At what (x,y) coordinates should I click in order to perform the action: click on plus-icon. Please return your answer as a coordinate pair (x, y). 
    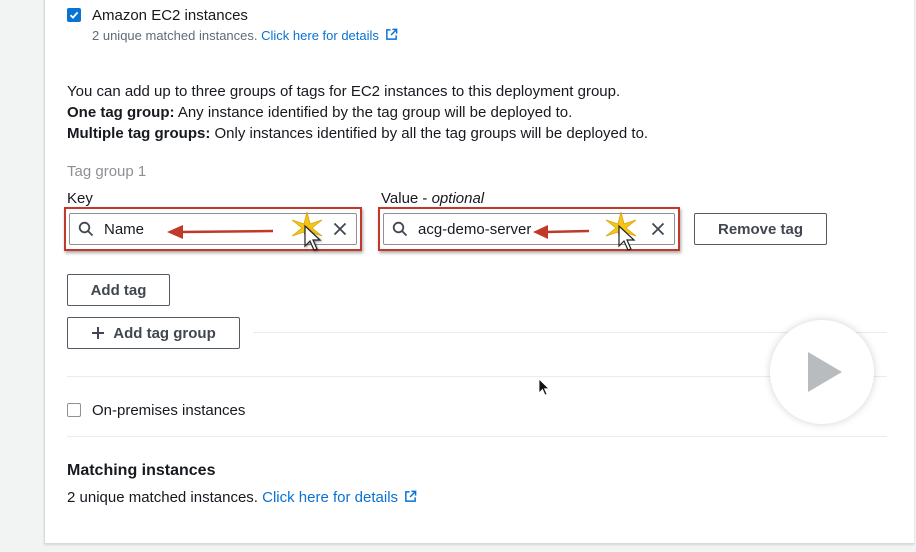
    Looking at the image, I should click on (98, 333).